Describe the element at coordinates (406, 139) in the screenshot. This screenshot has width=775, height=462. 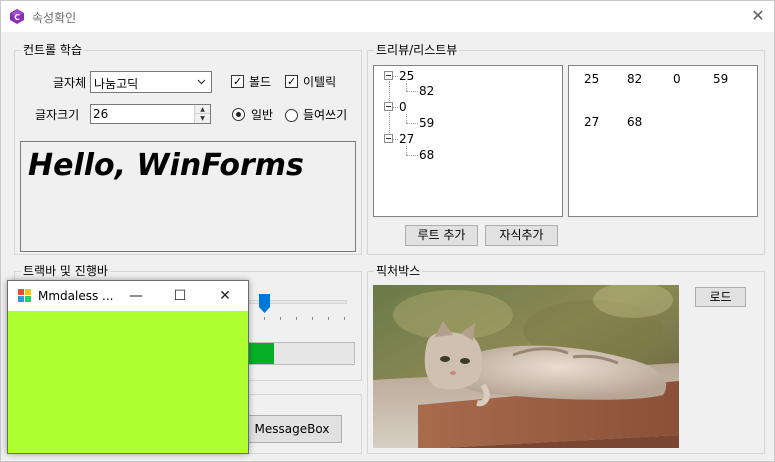
I see `tree-node: 27` at that location.